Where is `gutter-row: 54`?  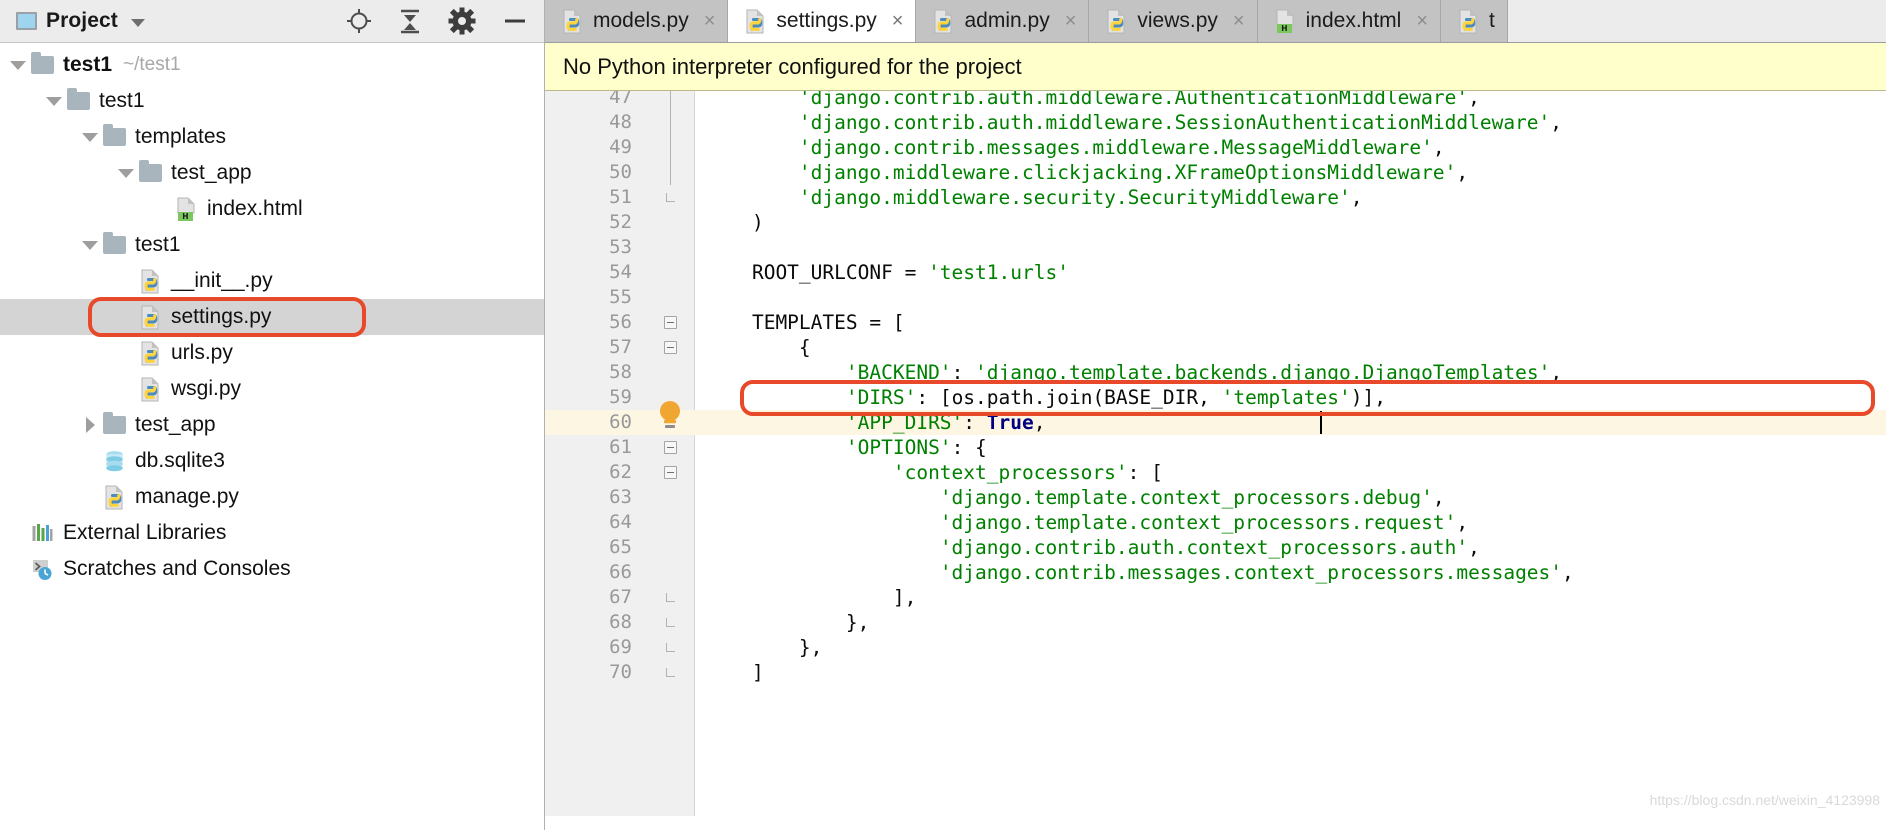 gutter-row: 54 is located at coordinates (620, 272).